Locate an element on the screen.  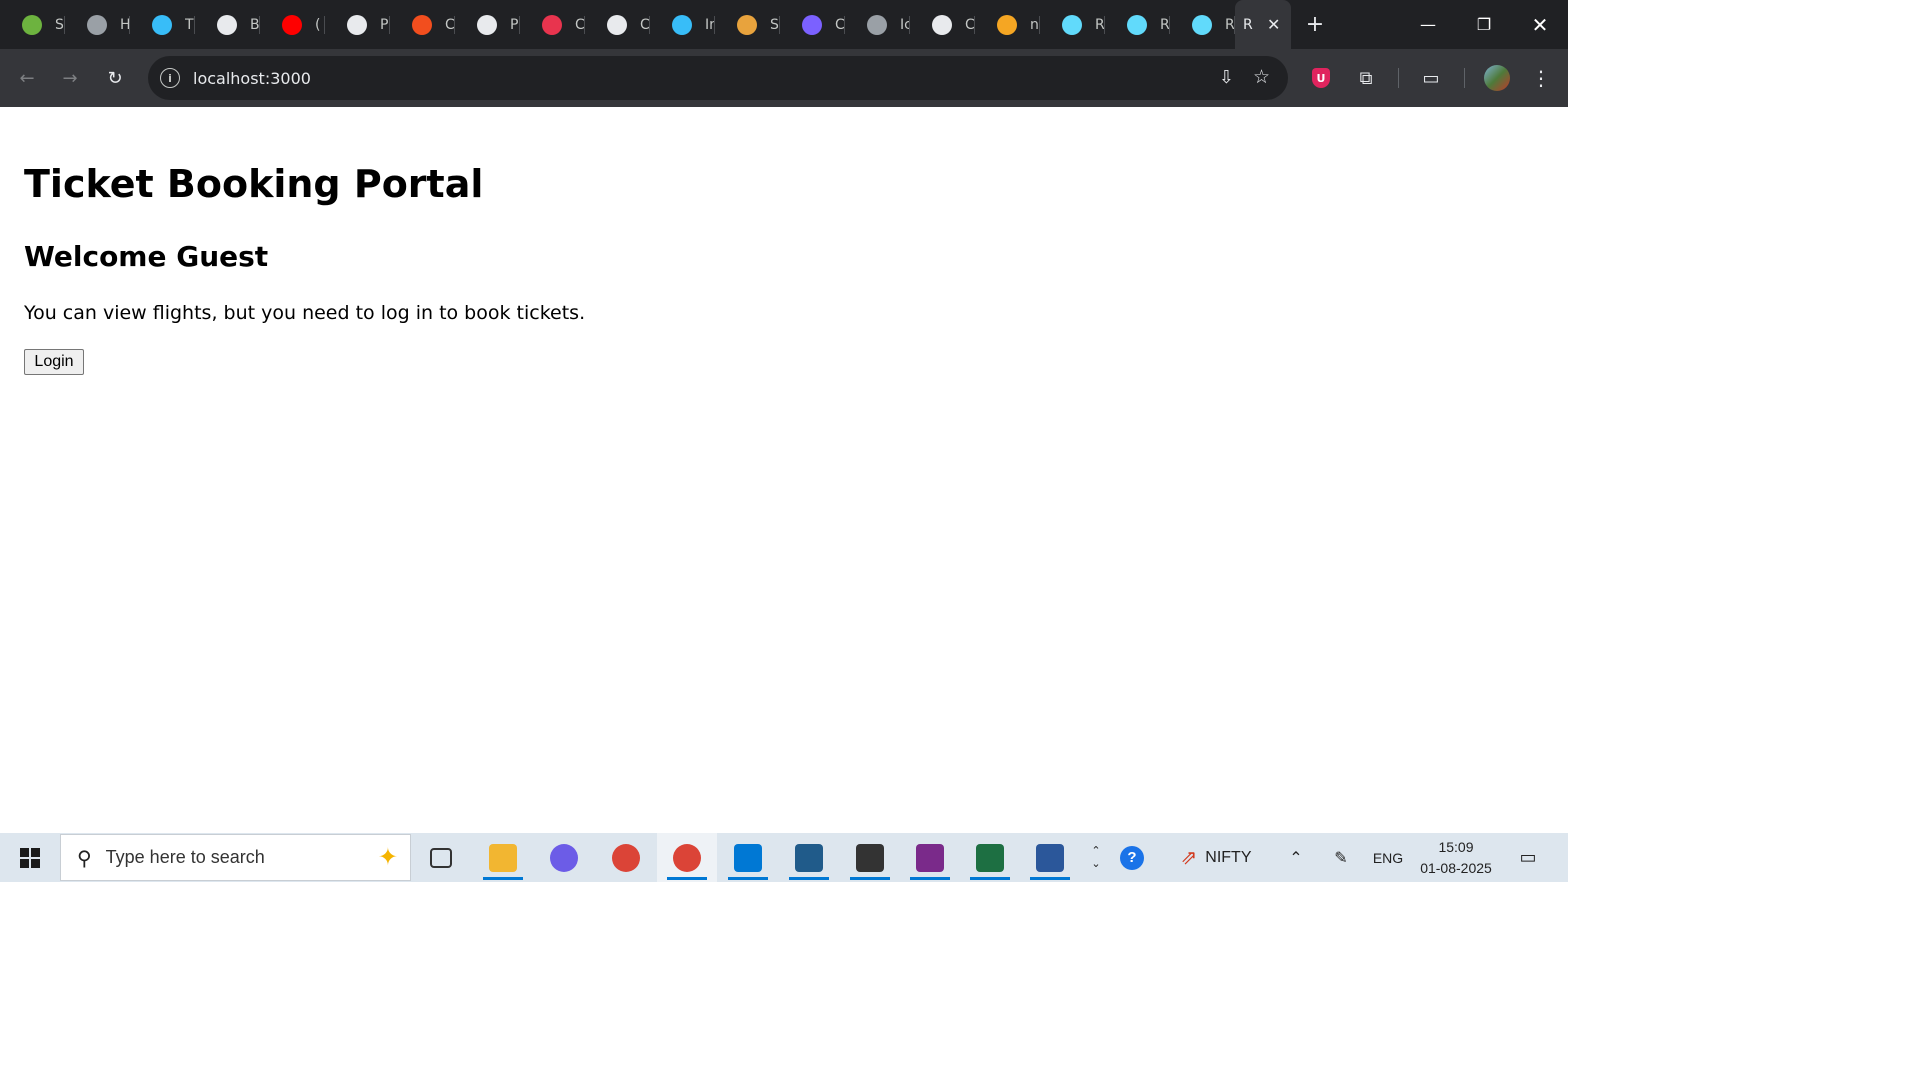
infinity-icon is located at coordinates (1007, 24).